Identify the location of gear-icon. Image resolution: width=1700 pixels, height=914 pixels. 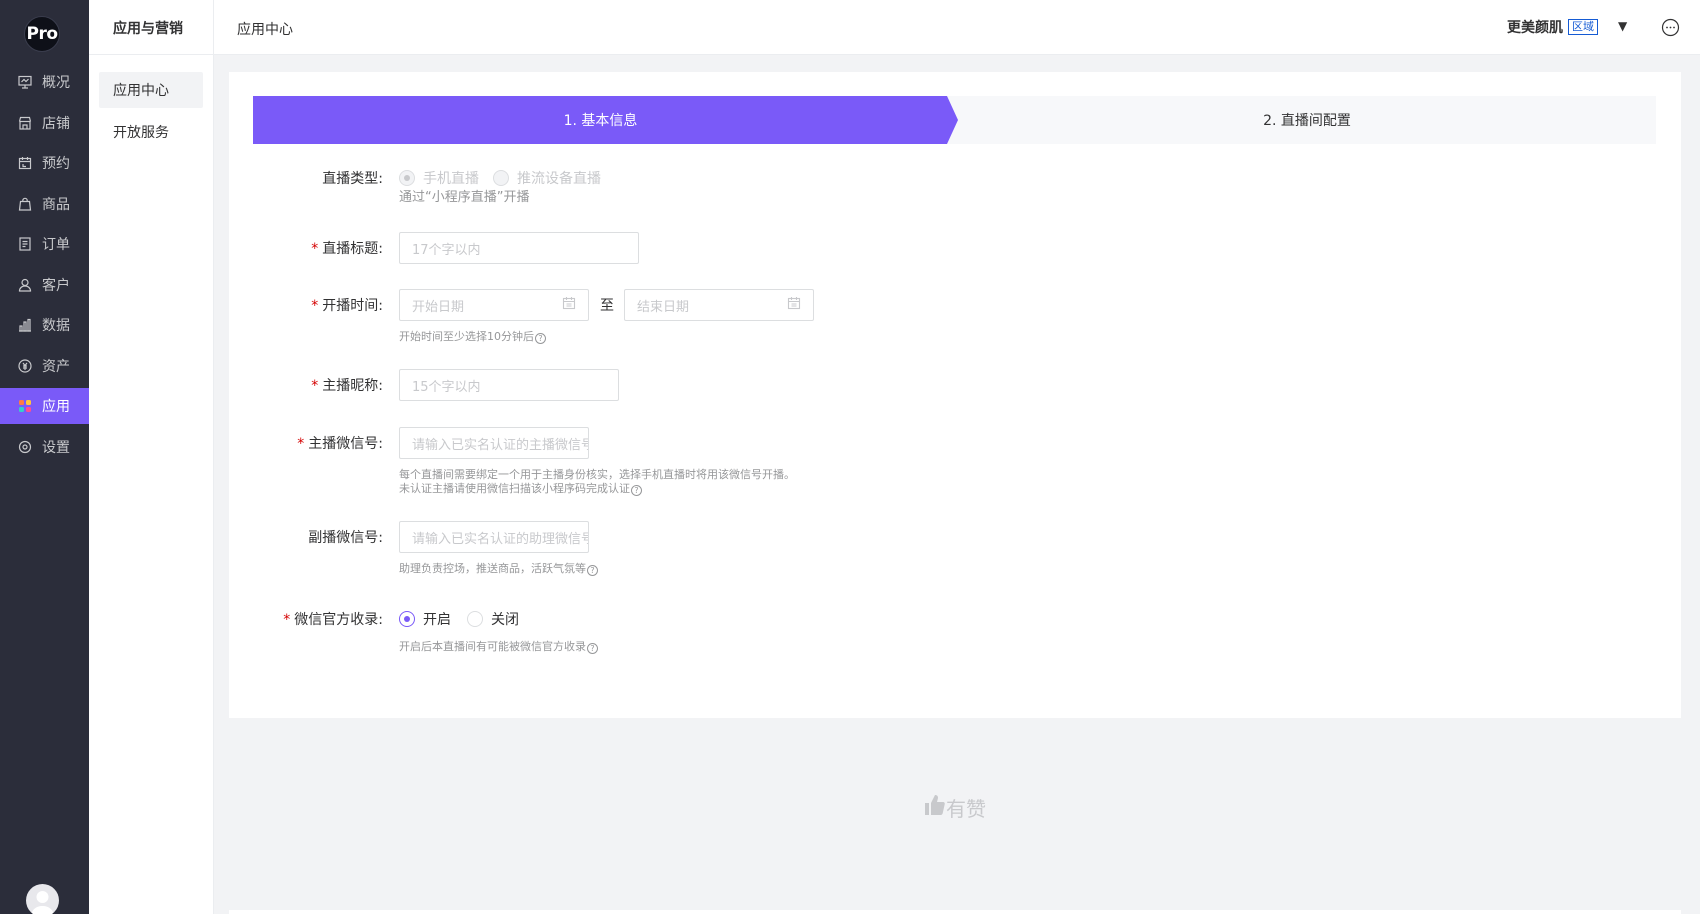
(25, 447).